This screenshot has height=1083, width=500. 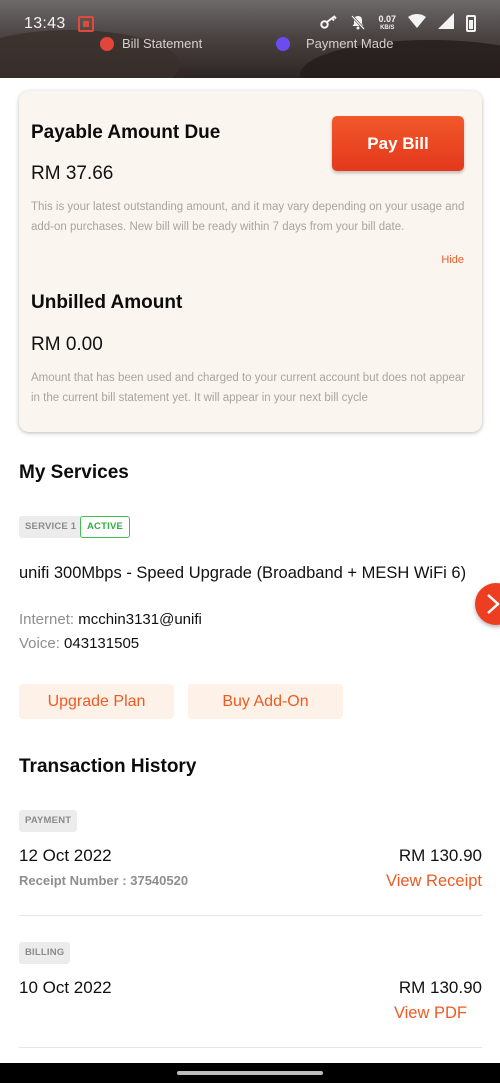 I want to click on navigation-bar, so click(x=250, y=1073).